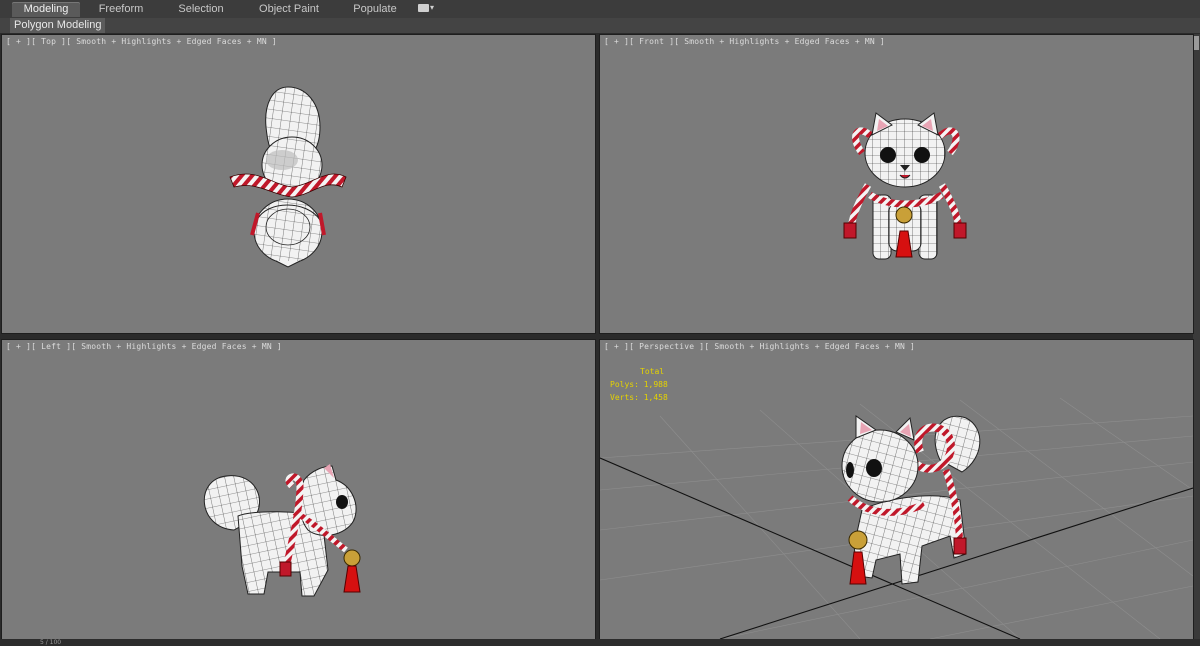  I want to click on model-left-view, so click(282, 530).